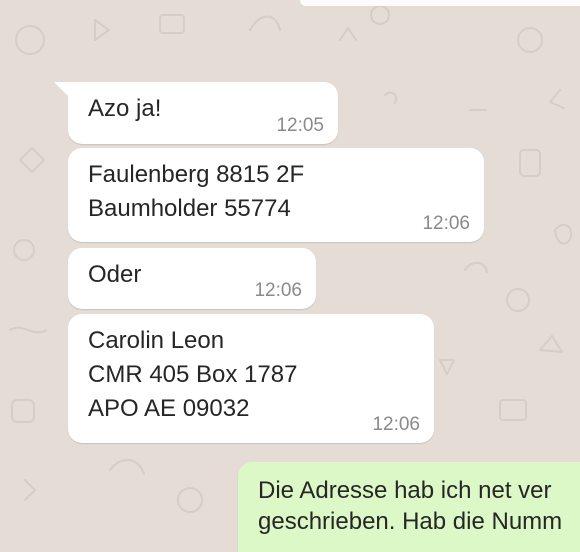 The height and width of the screenshot is (552, 580). Describe the element at coordinates (189, 208) in the screenshot. I see `message-line: Baumholder 55774` at that location.